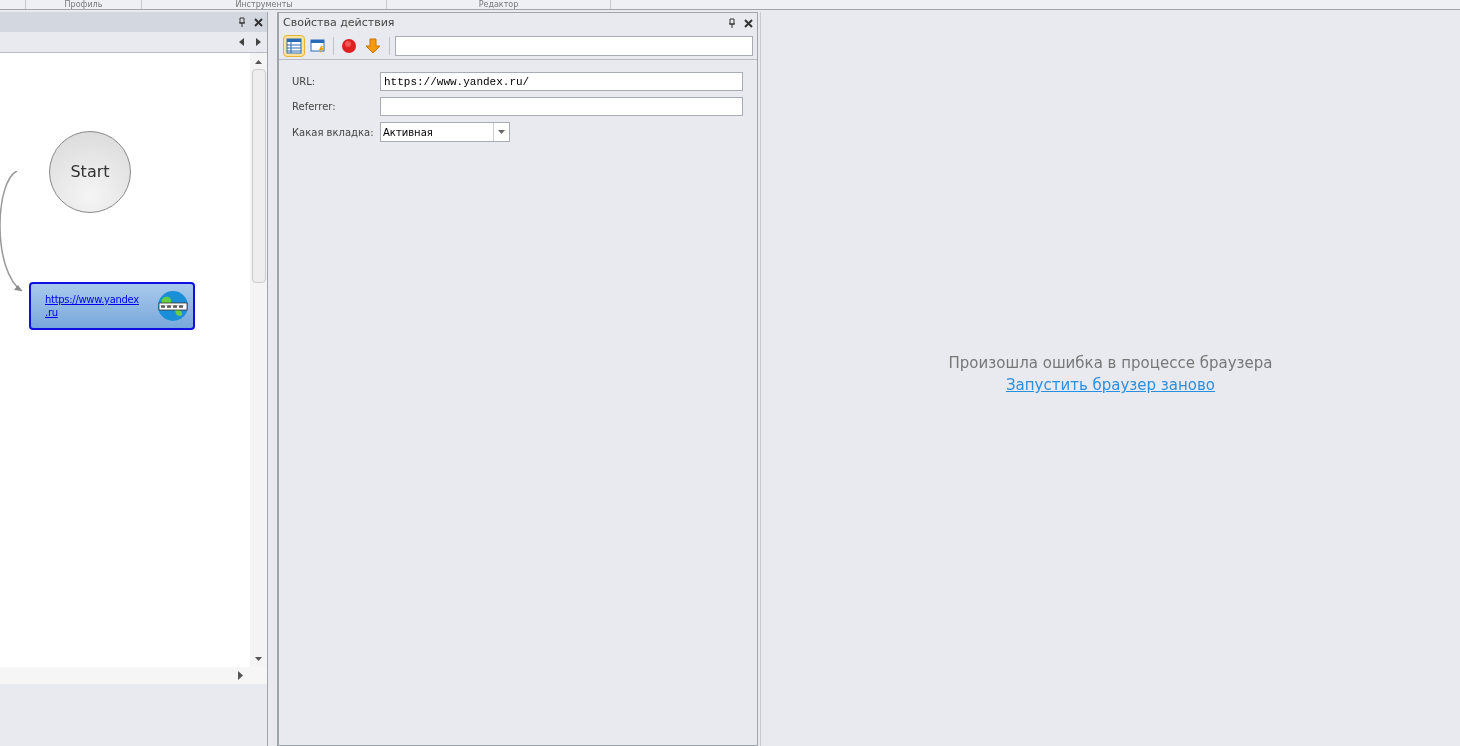  What do you see at coordinates (499, 4) in the screenshot?
I see `ribbon-group-label: Редактор` at bounding box center [499, 4].